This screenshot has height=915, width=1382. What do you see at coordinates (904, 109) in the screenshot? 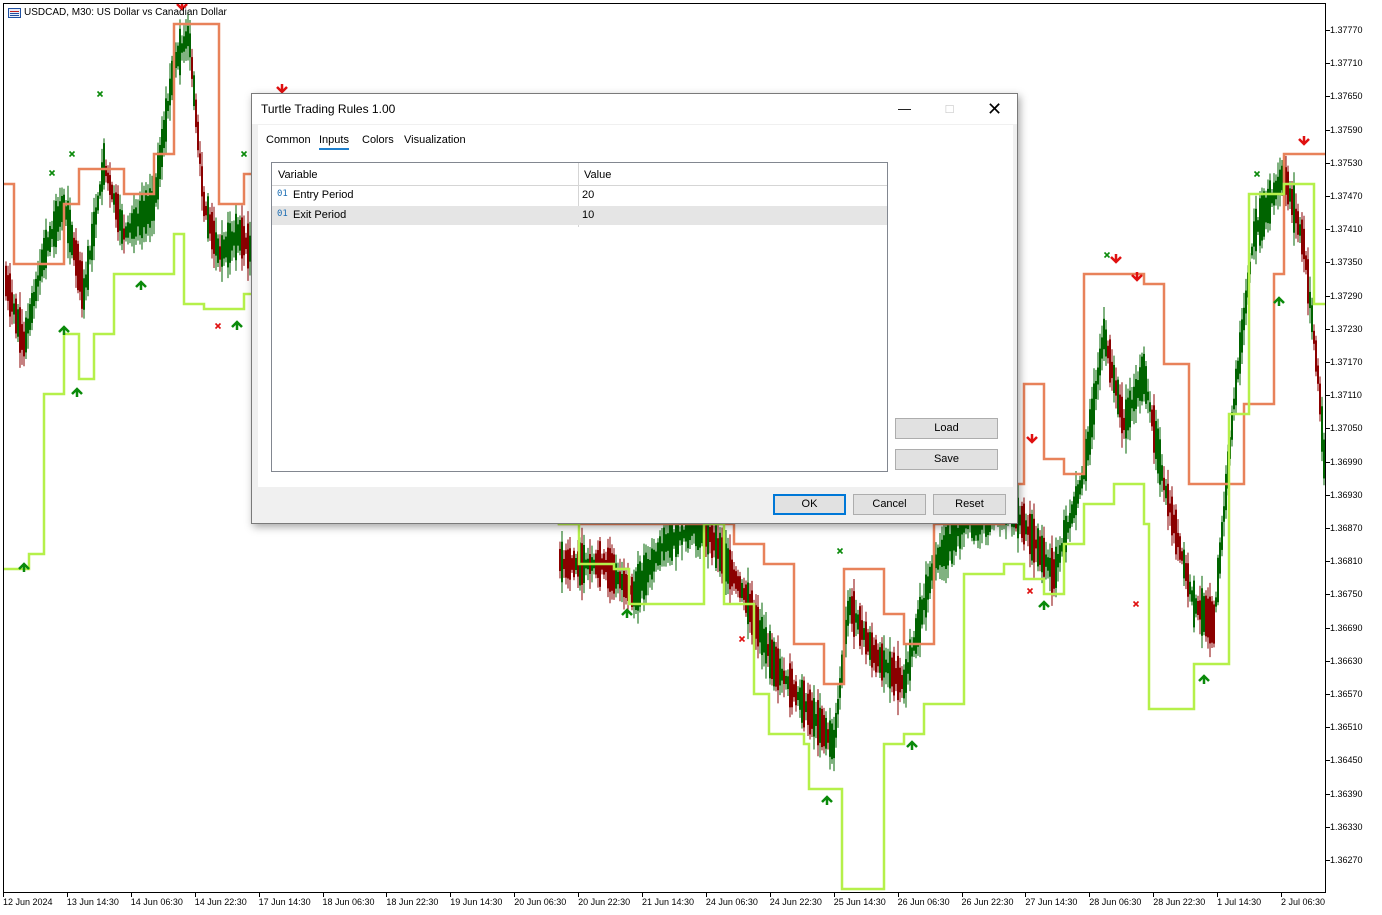
I see `minimize-button: —` at bounding box center [904, 109].